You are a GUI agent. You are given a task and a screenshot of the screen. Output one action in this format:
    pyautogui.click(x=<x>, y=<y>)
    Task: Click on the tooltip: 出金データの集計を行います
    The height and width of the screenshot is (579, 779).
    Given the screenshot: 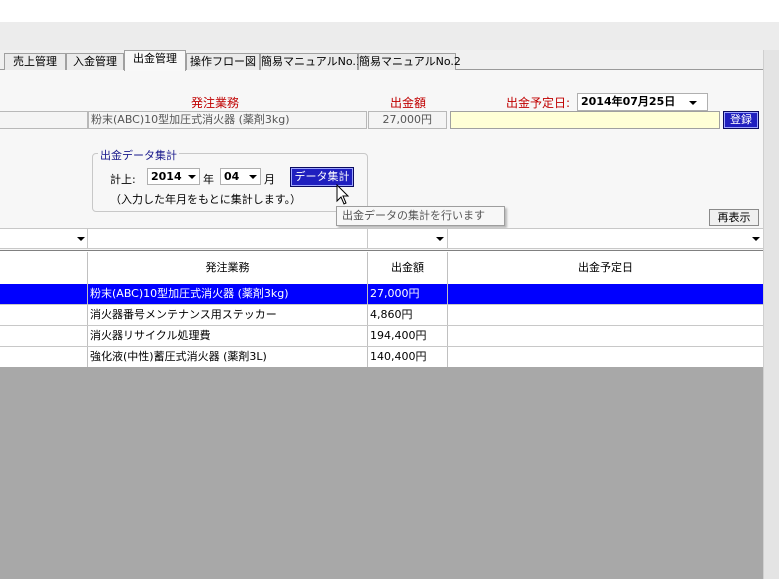 What is the action you would take?
    pyautogui.click(x=420, y=216)
    